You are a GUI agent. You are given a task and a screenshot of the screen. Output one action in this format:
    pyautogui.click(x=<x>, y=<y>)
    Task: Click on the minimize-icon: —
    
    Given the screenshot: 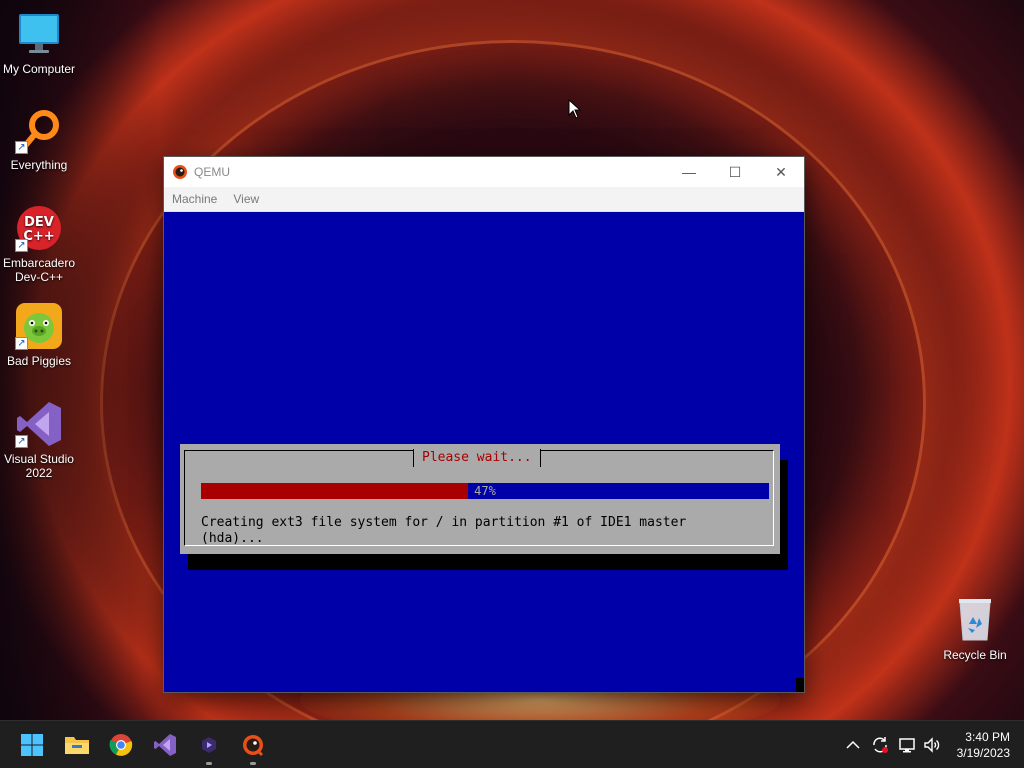 What is the action you would take?
    pyautogui.click(x=689, y=172)
    